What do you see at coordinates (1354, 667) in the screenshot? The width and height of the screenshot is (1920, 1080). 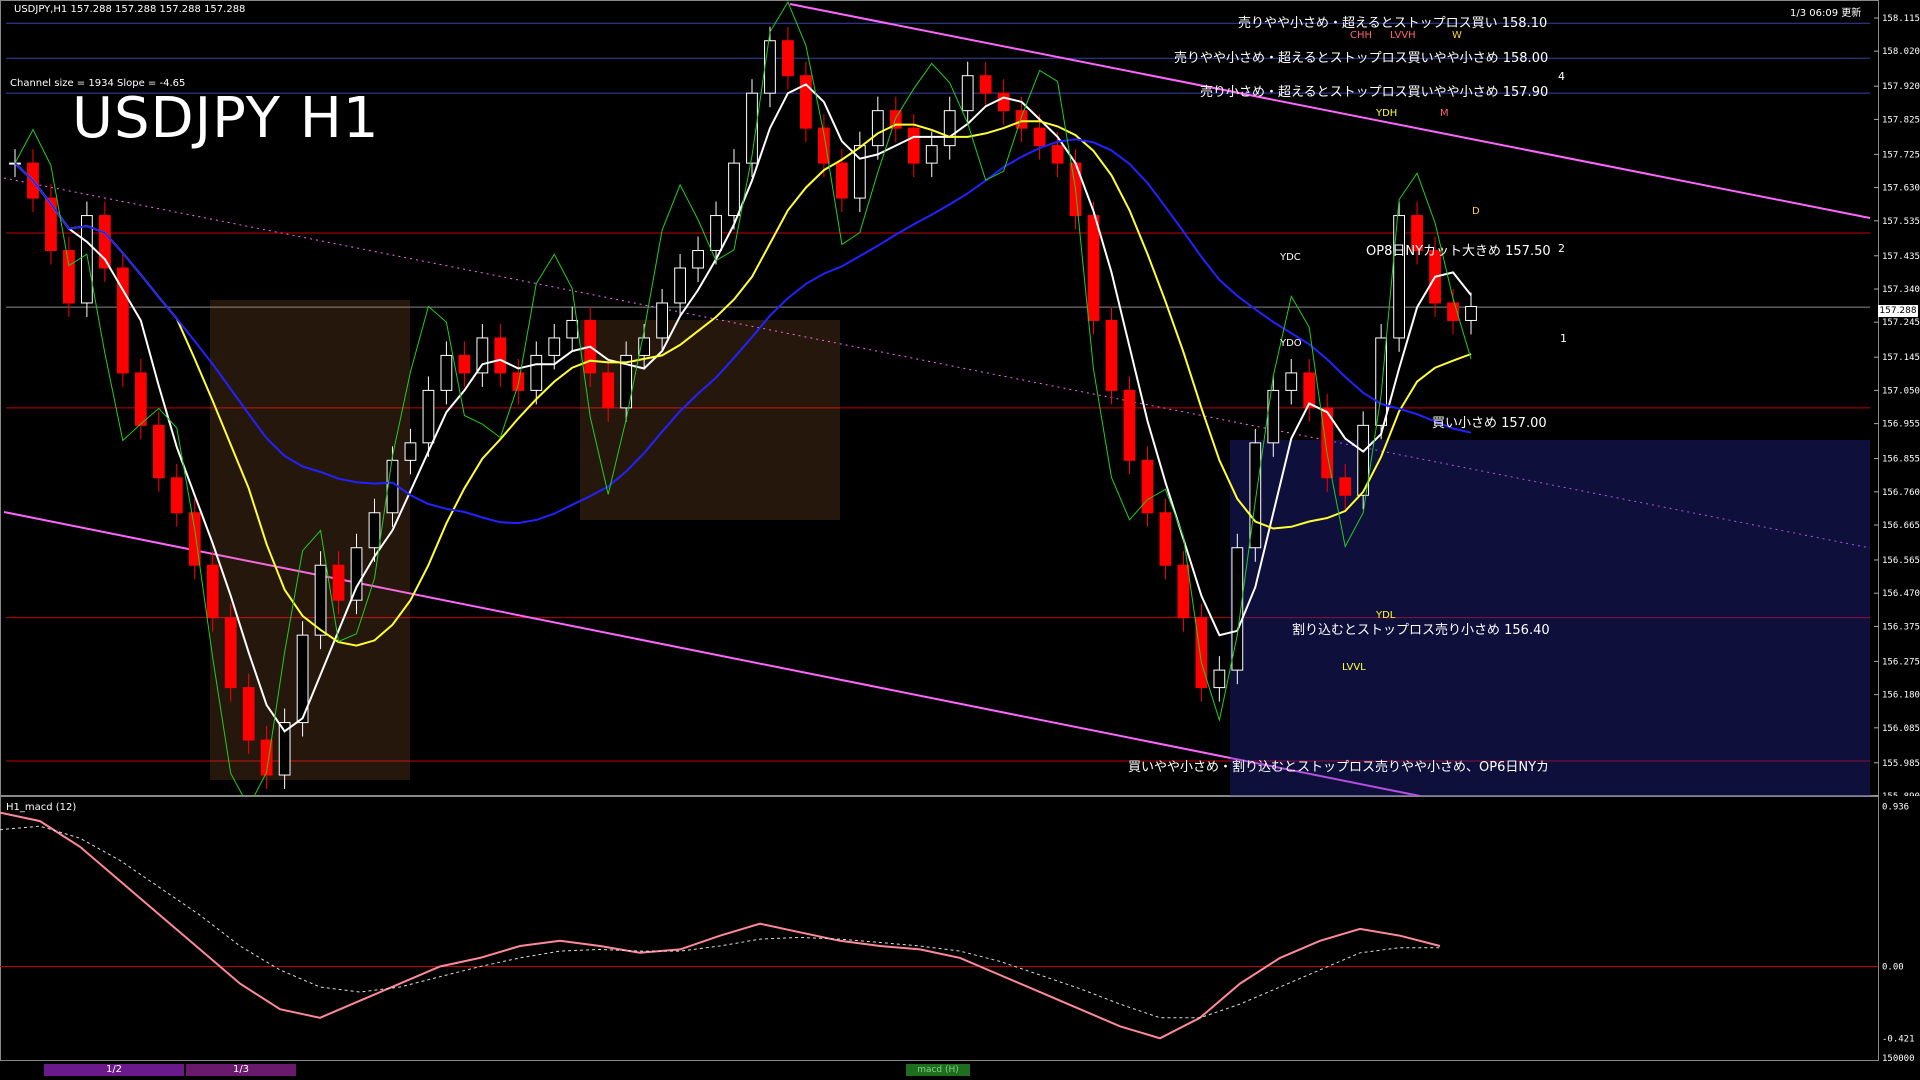 I see `label-lvvl: LVVL` at bounding box center [1354, 667].